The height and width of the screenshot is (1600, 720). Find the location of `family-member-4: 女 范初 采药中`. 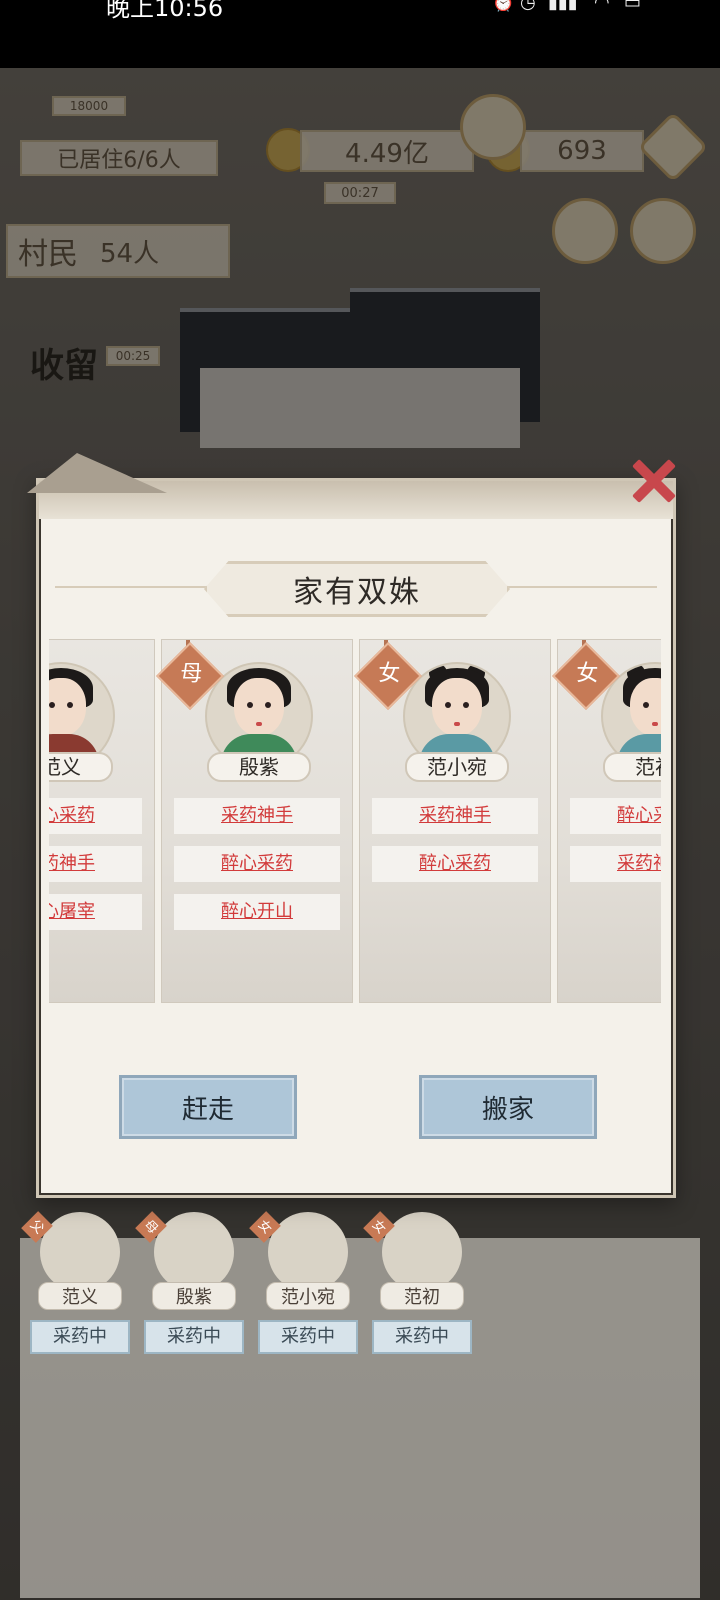

family-member-4: 女 范初 采药中 is located at coordinates (417, 1282).